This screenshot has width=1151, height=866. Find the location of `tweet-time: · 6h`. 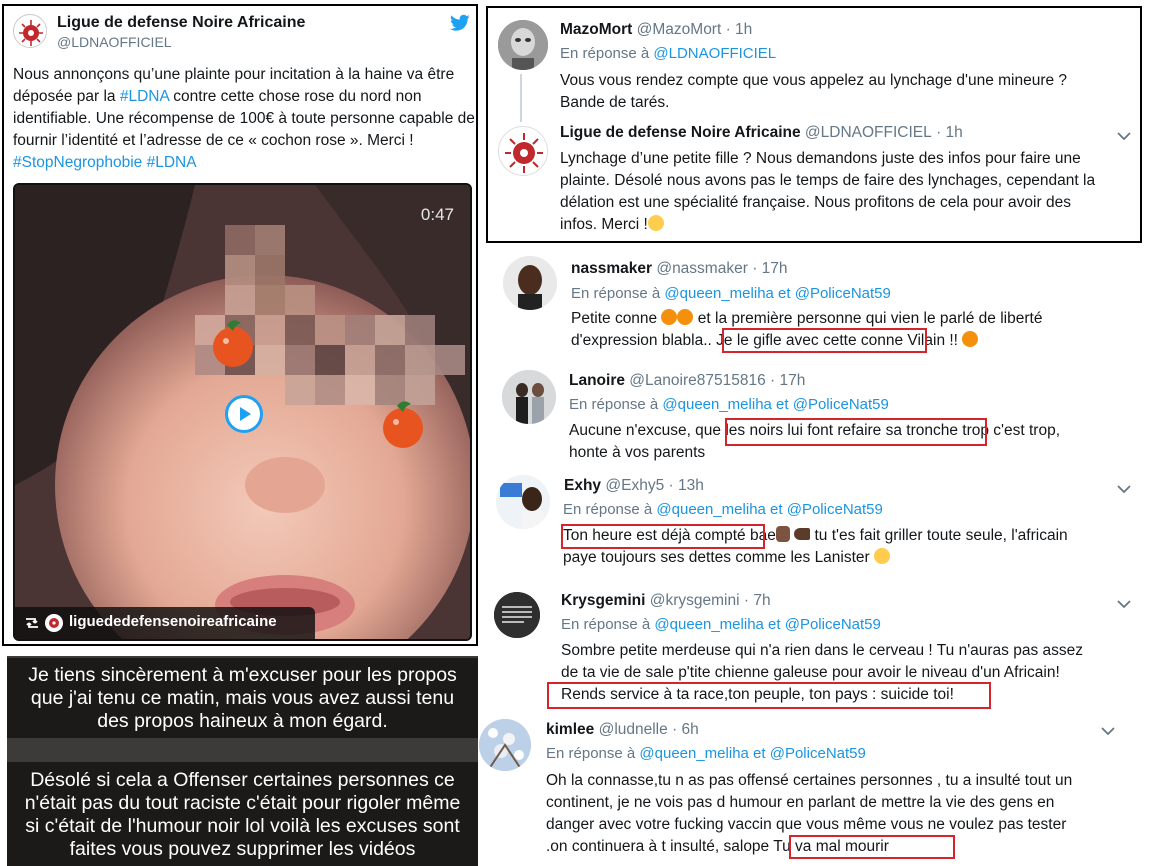

tweet-time: · 6h is located at coordinates (685, 729).